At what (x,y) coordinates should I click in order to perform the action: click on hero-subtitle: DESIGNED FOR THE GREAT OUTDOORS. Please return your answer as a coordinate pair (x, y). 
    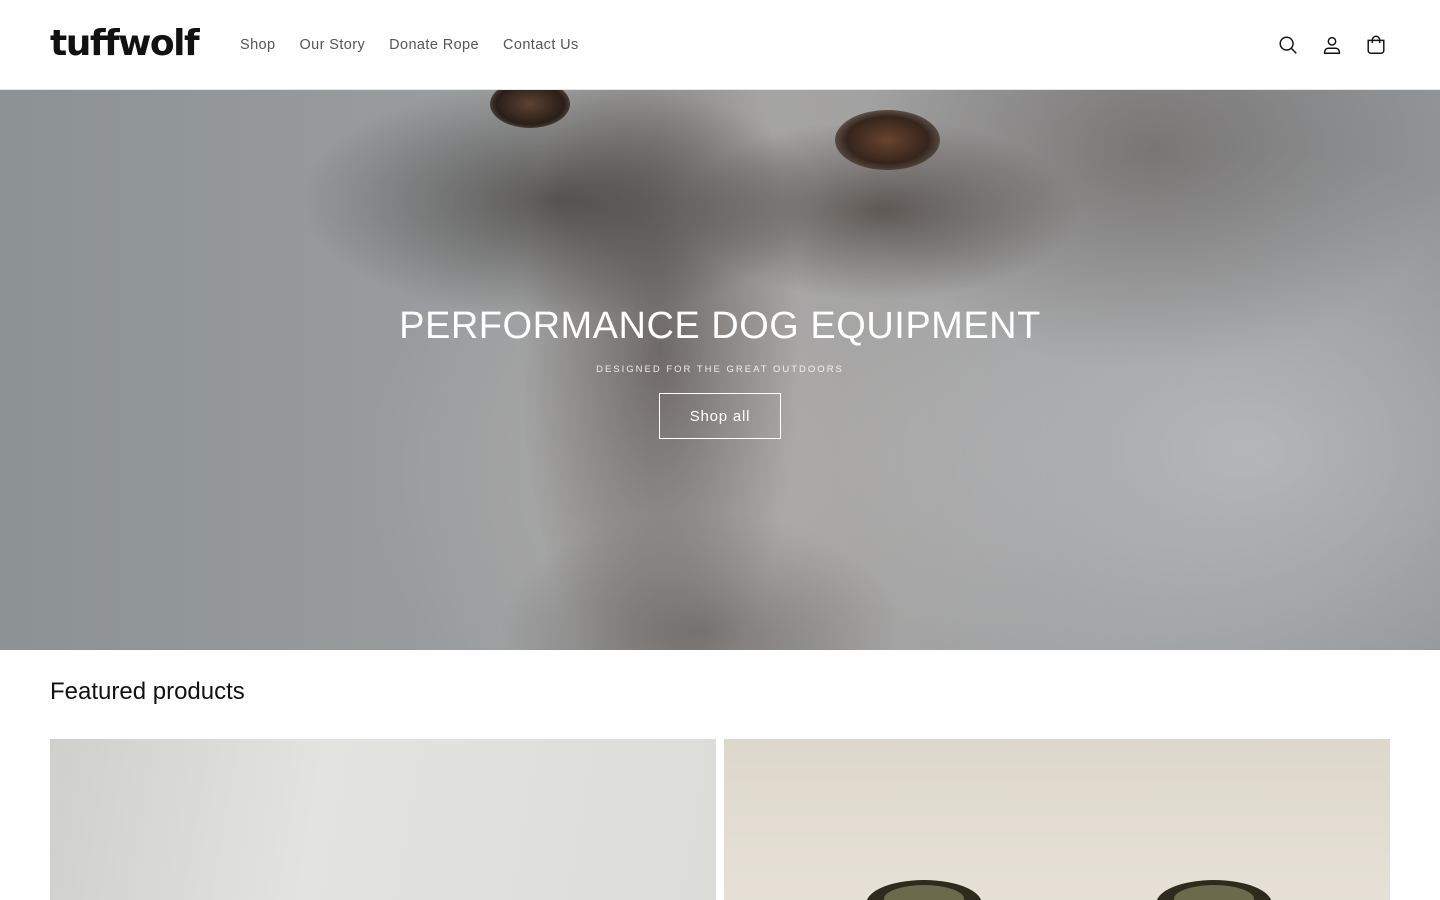
    Looking at the image, I should click on (720, 369).